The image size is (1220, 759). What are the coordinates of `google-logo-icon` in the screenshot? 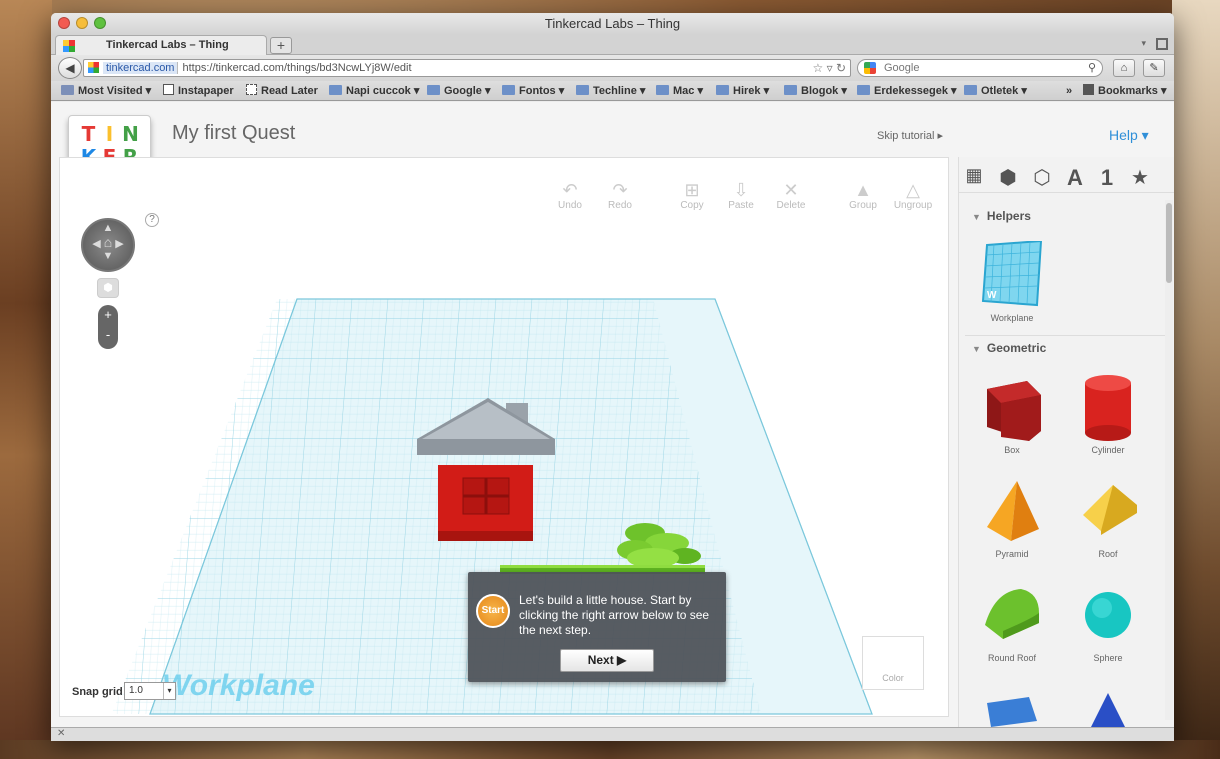 It's located at (870, 68).